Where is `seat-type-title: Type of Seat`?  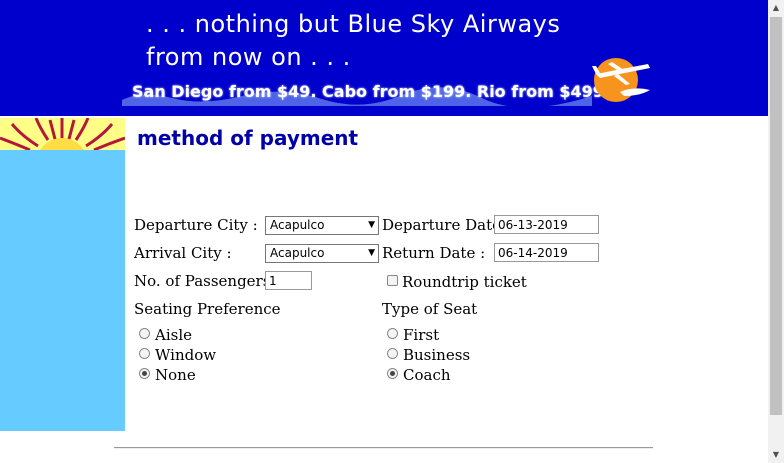
seat-type-title: Type of Seat is located at coordinates (430, 309).